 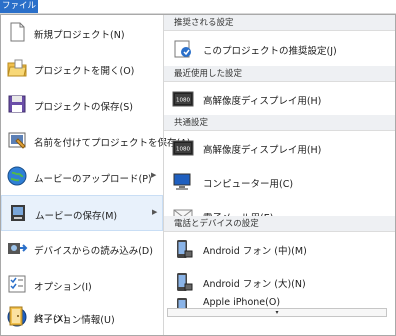 I want to click on menu-item-save-project-as: 名前を付けてプロジェクトを保存(A), so click(x=95, y=141).